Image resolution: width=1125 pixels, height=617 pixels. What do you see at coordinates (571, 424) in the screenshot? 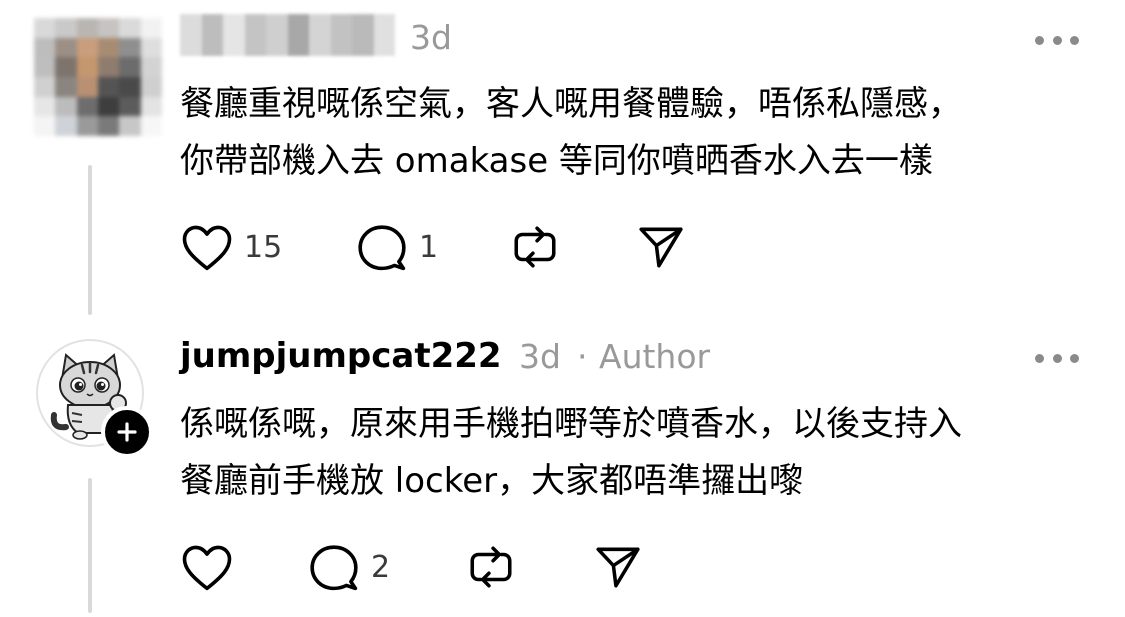
I see `comment-text-line: 係嘅係嘅，原來用手機拍嘢等於噴香水，以後支持入` at bounding box center [571, 424].